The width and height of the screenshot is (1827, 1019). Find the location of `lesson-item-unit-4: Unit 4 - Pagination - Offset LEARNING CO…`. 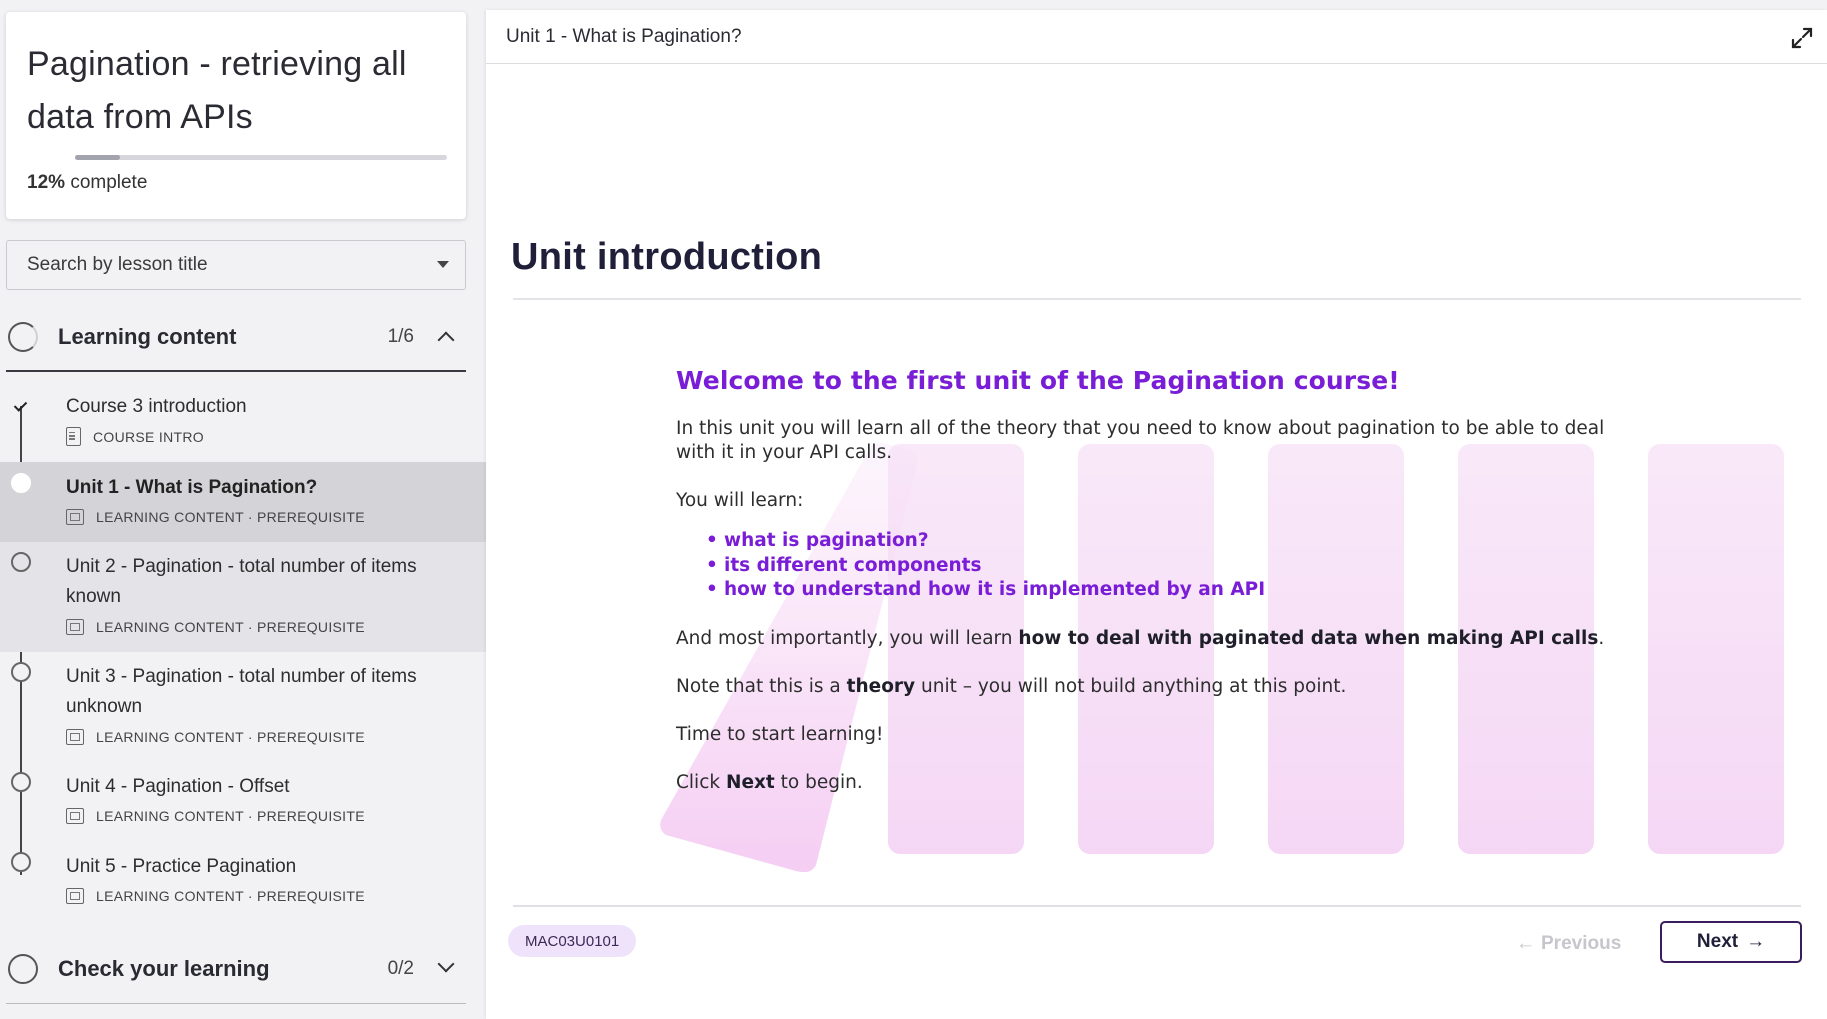

lesson-item-unit-4: Unit 4 - Pagination - Offset LEARNING CO… is located at coordinates (243, 802).